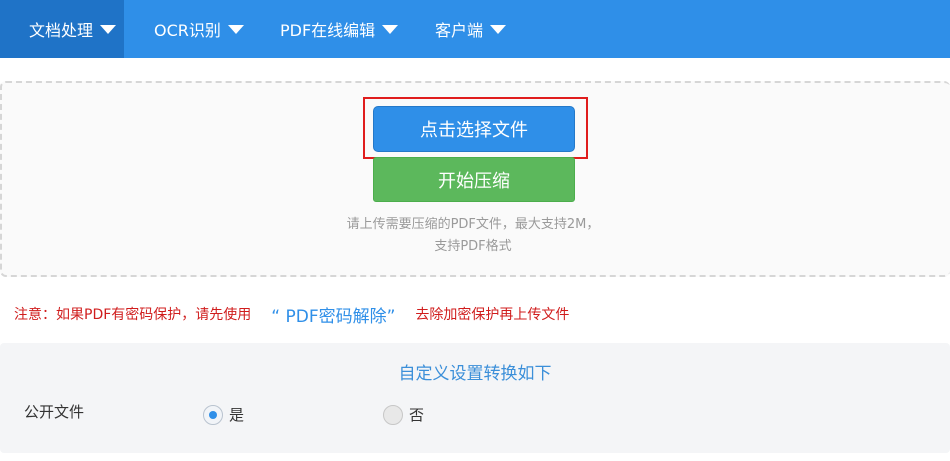  I want to click on radio-label-no: 否, so click(417, 415).